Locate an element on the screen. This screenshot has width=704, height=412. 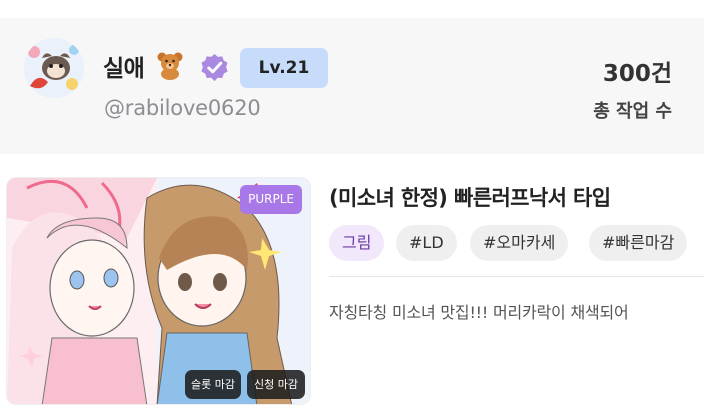
post-description: 자칭타칭 미소녀 맛집!!! 머리카락이 채색되어 is located at coordinates (479, 312).